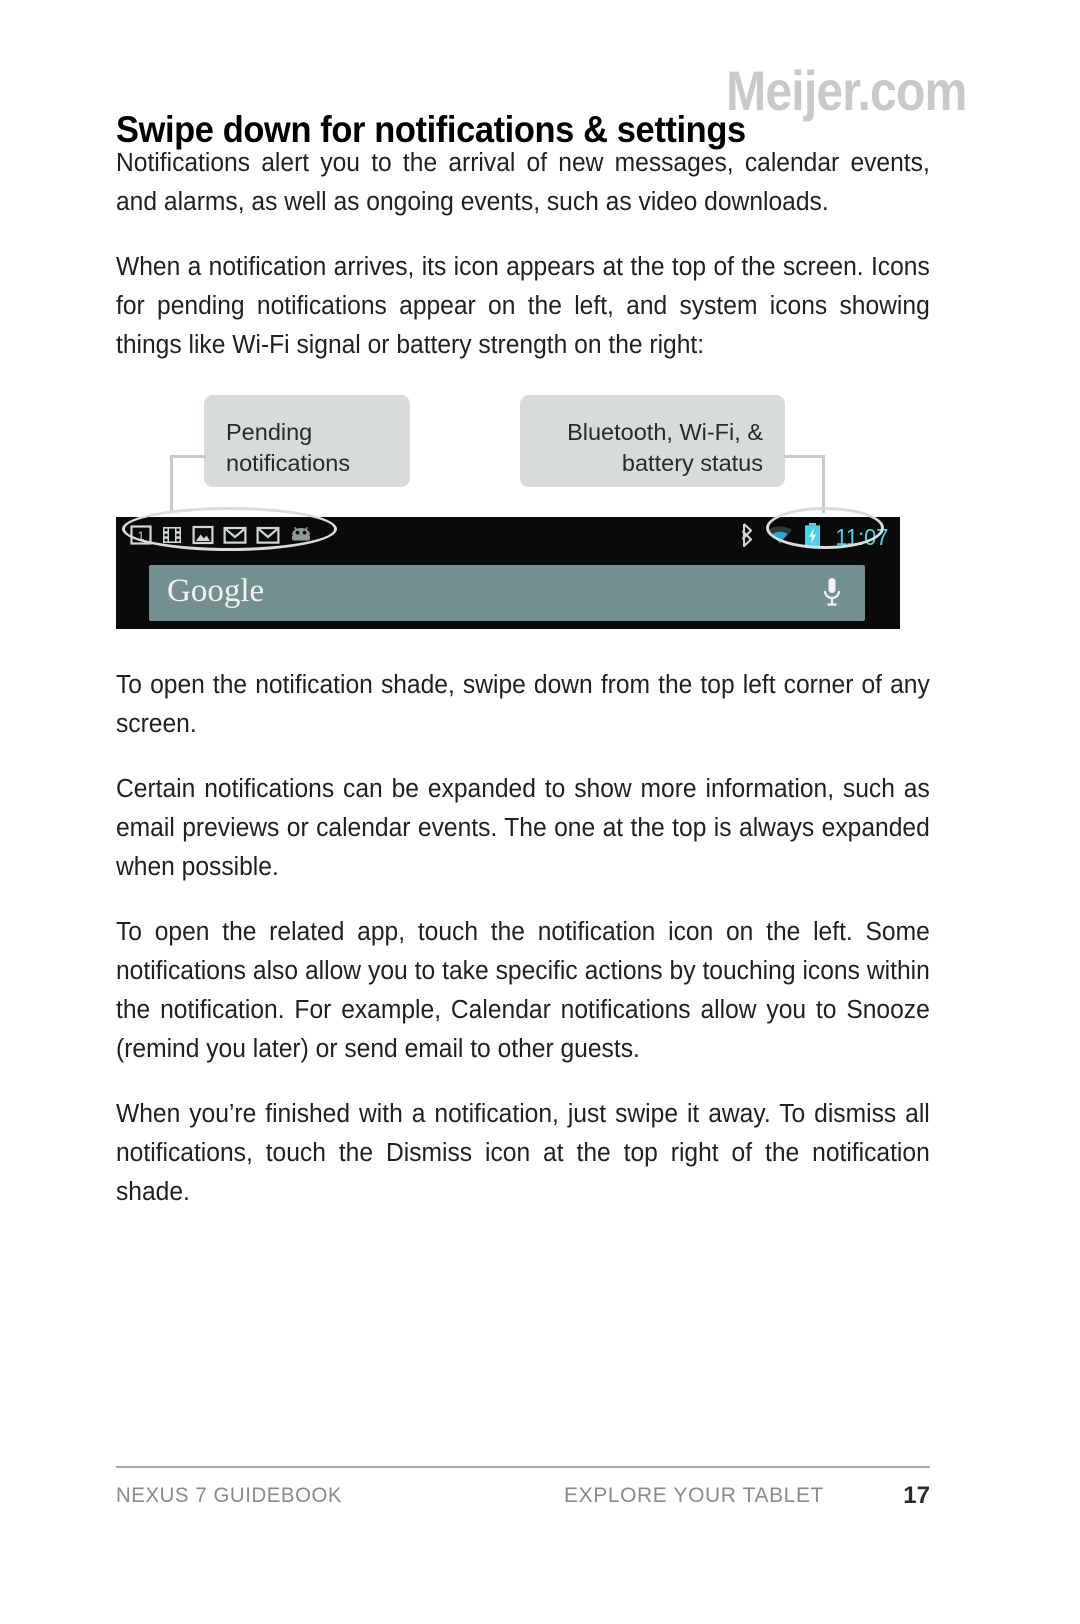 The width and height of the screenshot is (1080, 1624). What do you see at coordinates (916, 1495) in the screenshot?
I see `footer-page-number: 17` at bounding box center [916, 1495].